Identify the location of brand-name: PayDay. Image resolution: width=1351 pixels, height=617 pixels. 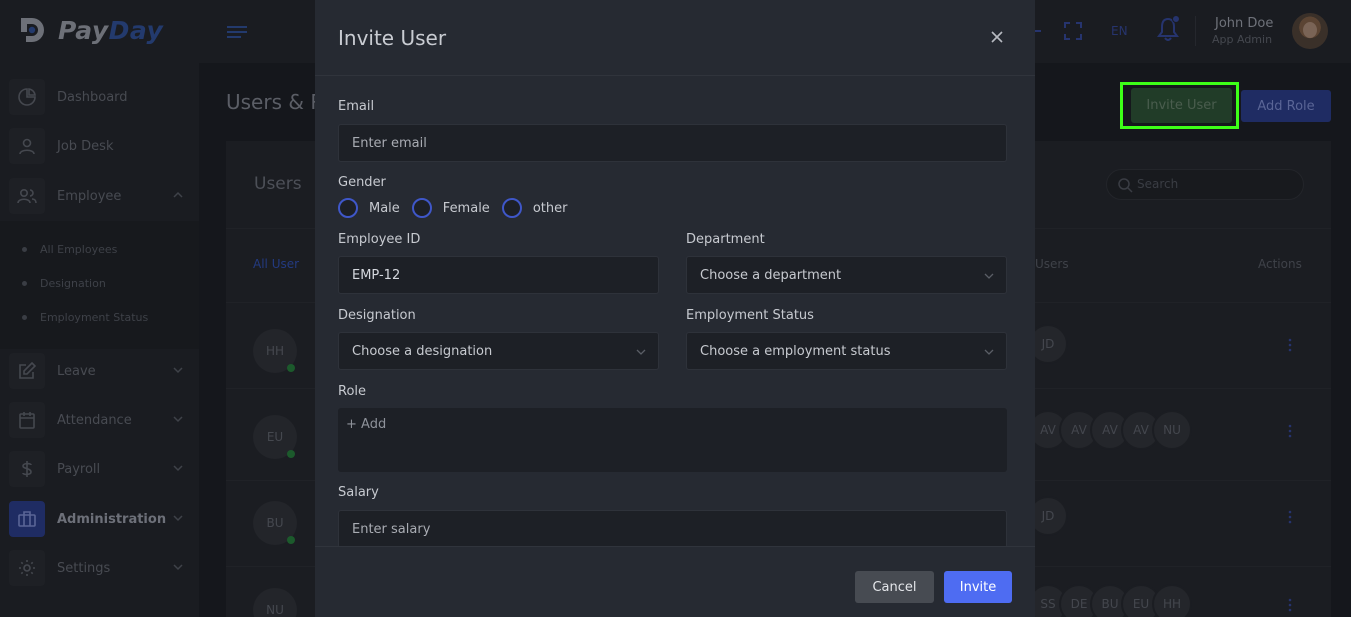
(111, 30).